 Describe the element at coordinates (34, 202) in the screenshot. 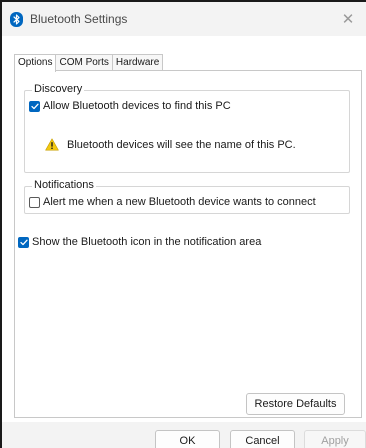

I see `alert-new-device-checkbox` at that location.